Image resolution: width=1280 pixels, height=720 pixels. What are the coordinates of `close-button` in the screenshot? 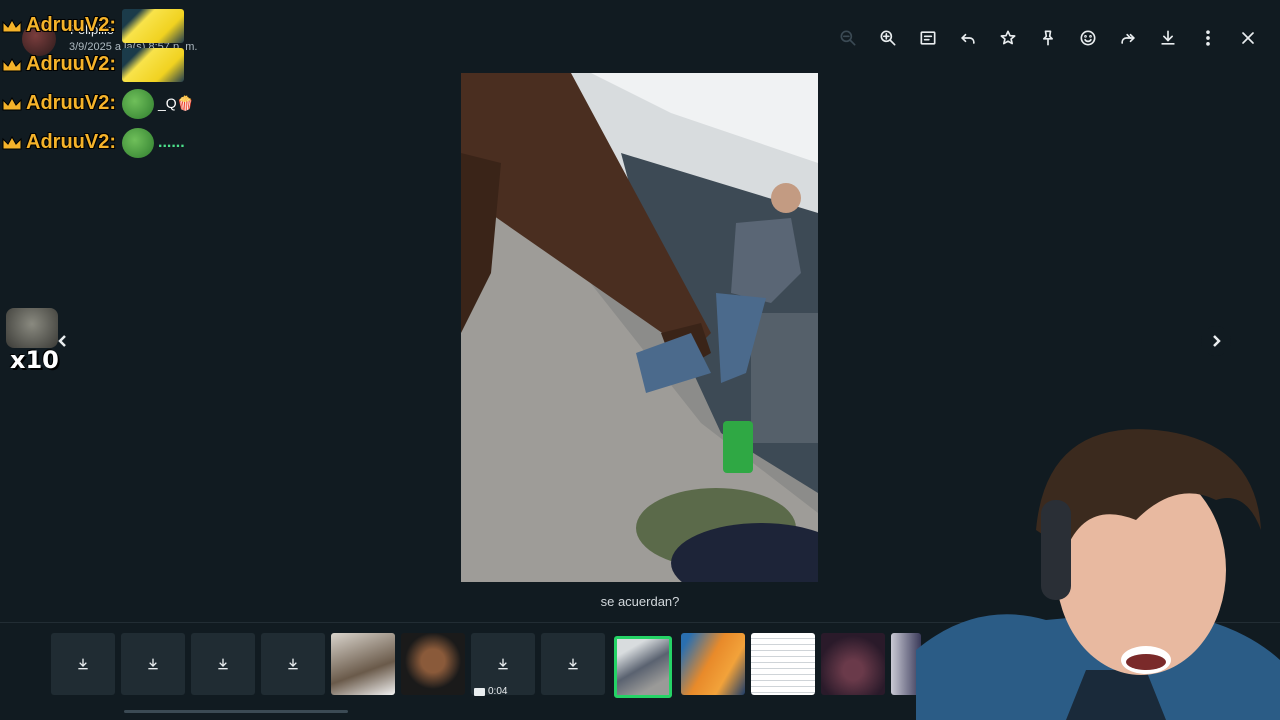 It's located at (1248, 38).